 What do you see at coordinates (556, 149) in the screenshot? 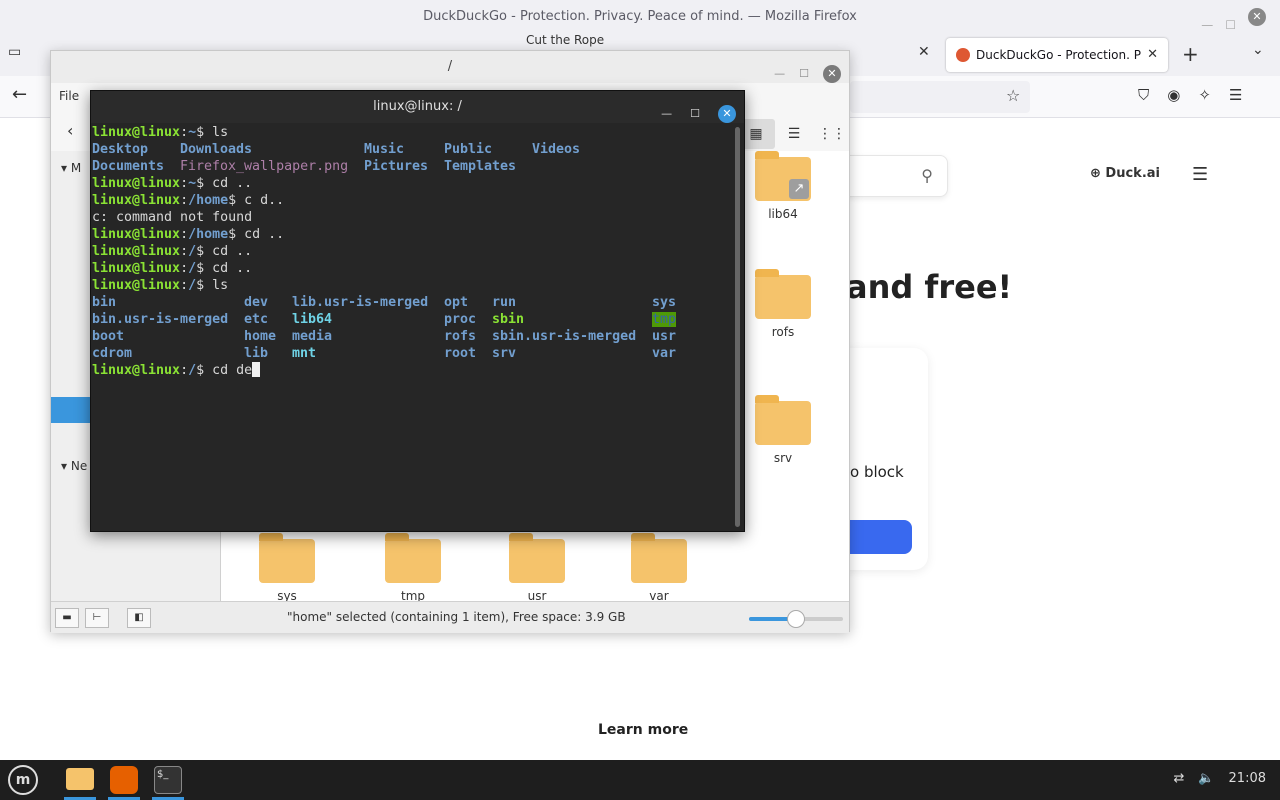
I see `ls-entry: Videos` at bounding box center [556, 149].